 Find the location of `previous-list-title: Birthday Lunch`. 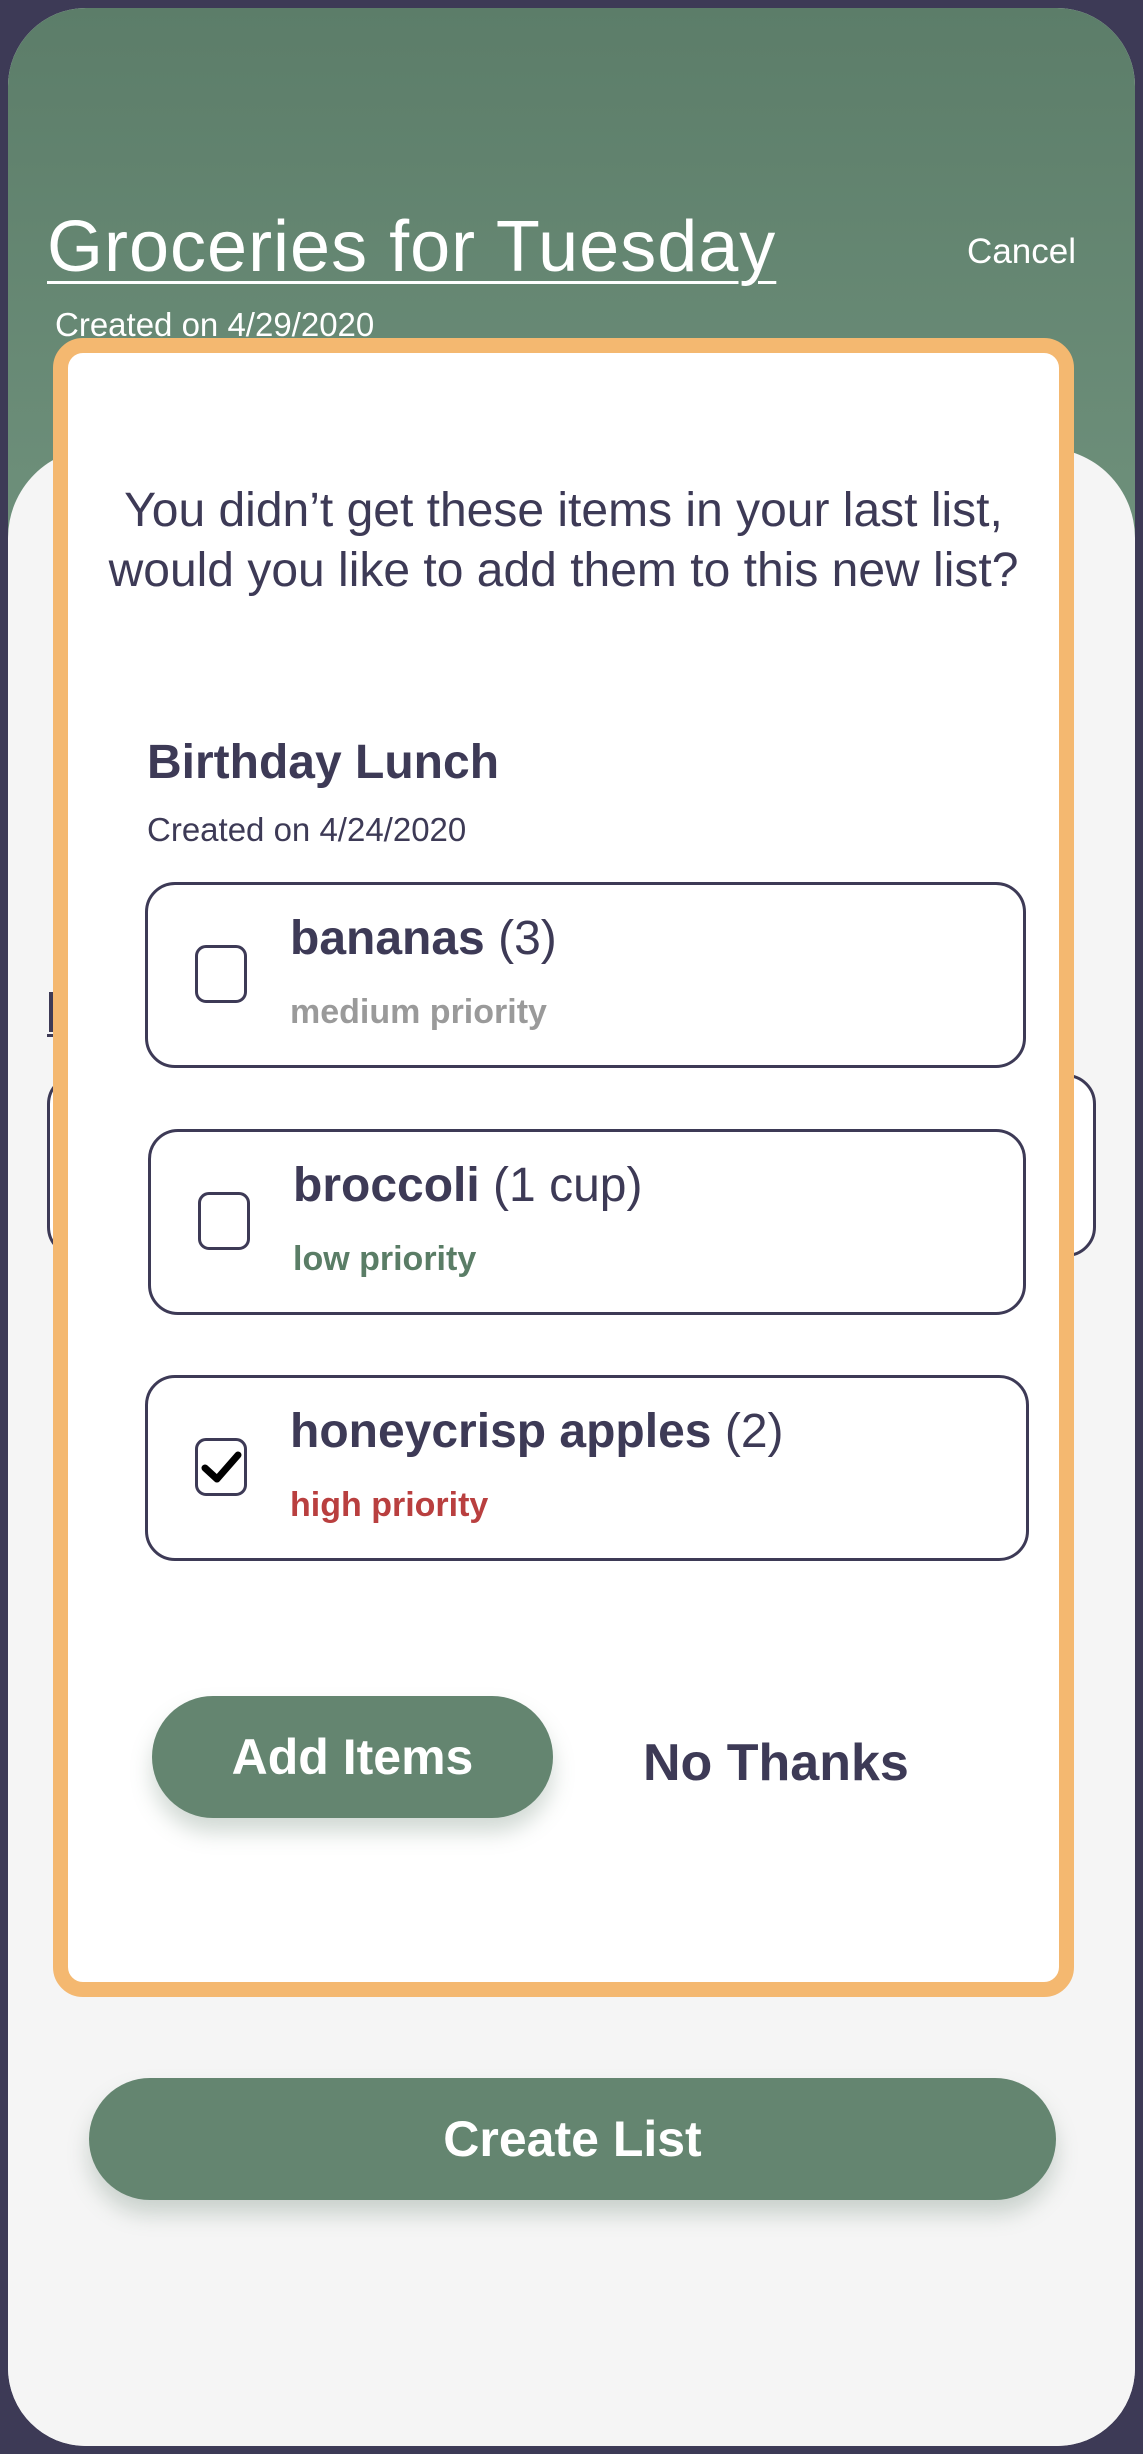

previous-list-title: Birthday Lunch is located at coordinates (323, 762).